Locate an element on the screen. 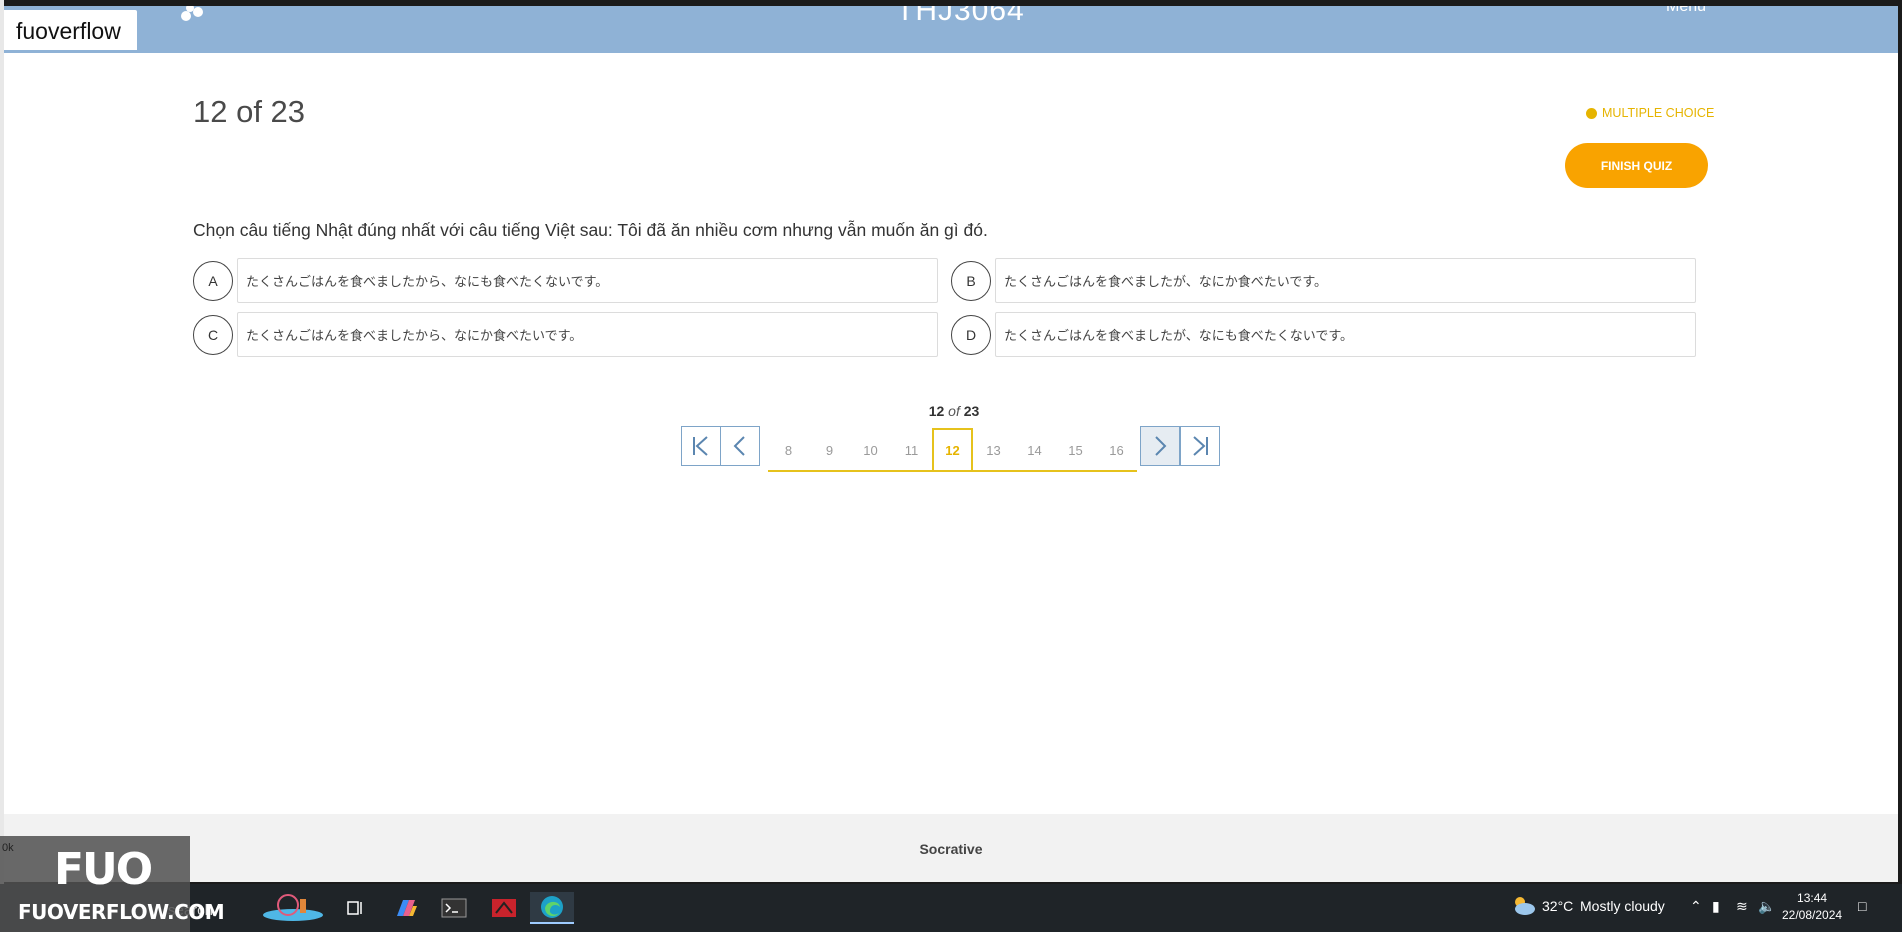  pager-of: of is located at coordinates (954, 411).